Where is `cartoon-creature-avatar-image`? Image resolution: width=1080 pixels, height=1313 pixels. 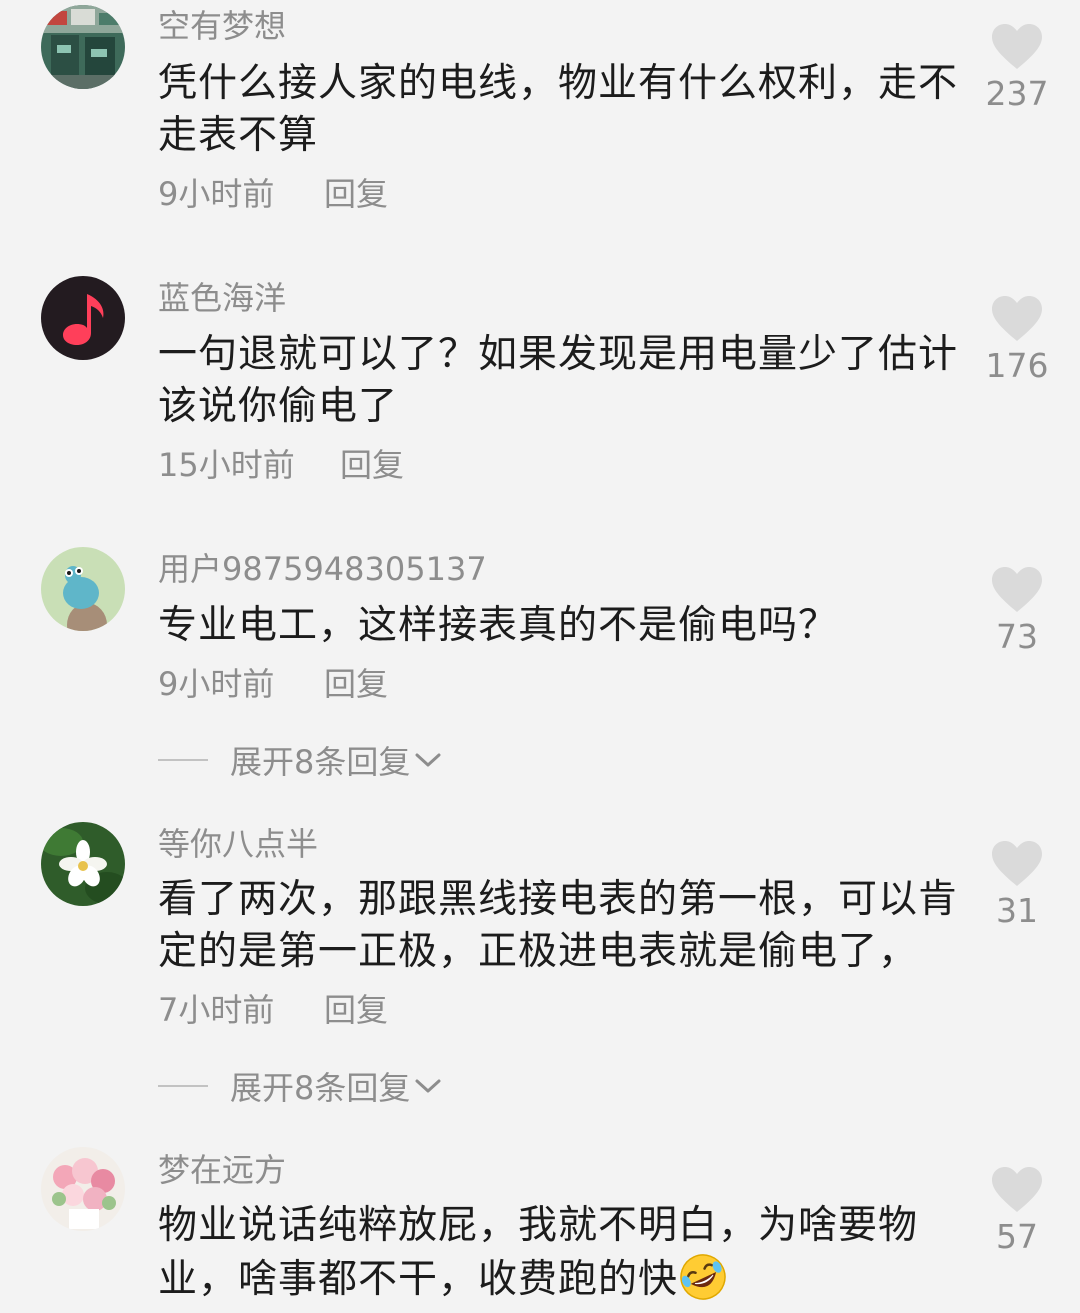
cartoon-creature-avatar-image is located at coordinates (83, 589).